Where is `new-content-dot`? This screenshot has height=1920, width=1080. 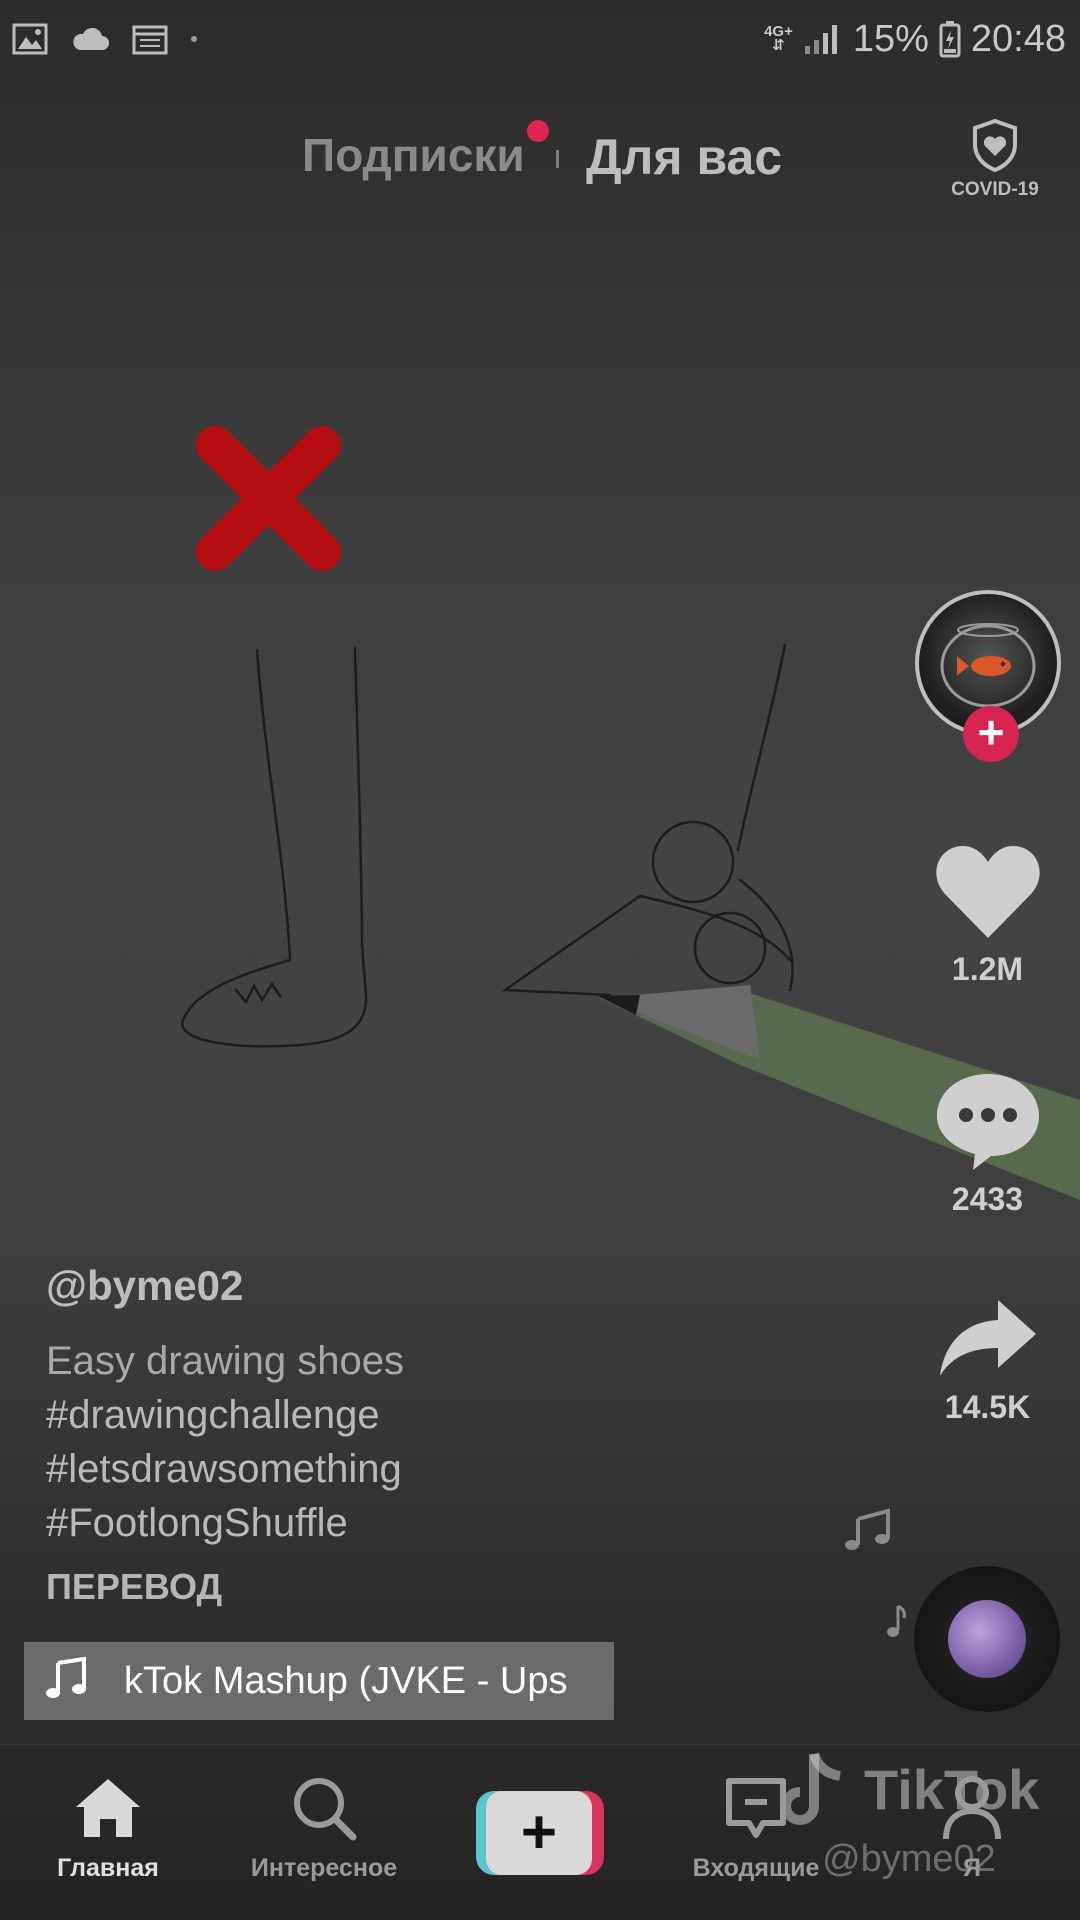
new-content-dot is located at coordinates (538, 131).